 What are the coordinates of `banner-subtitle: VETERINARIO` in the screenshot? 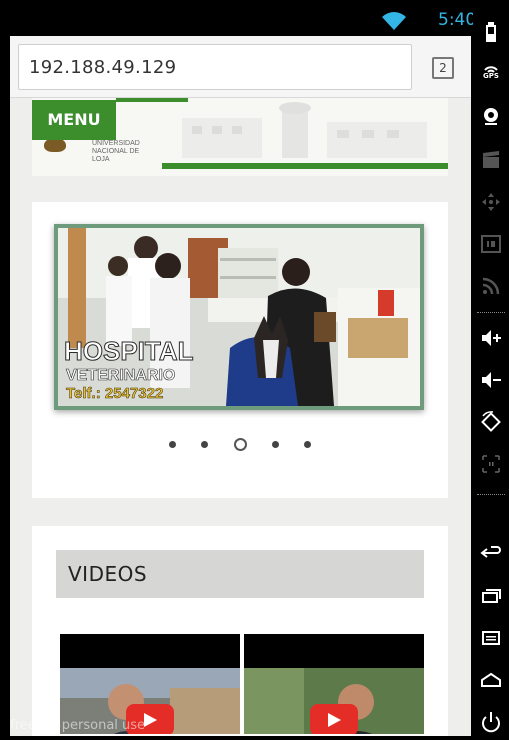 It's located at (120, 375).